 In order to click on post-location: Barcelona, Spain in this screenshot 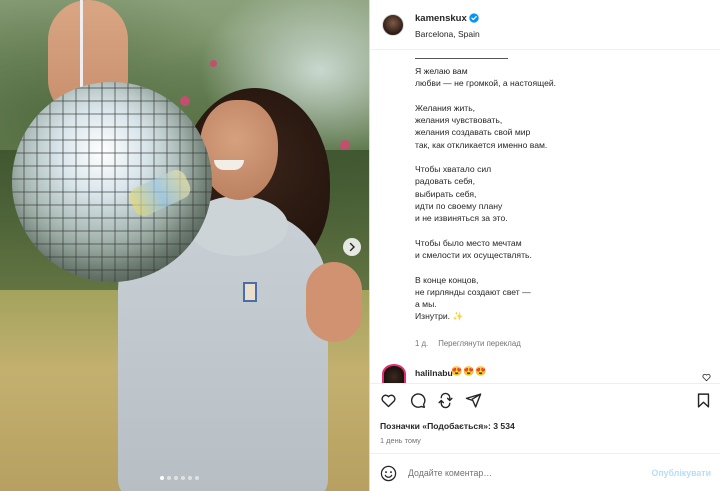, I will do `click(447, 34)`.